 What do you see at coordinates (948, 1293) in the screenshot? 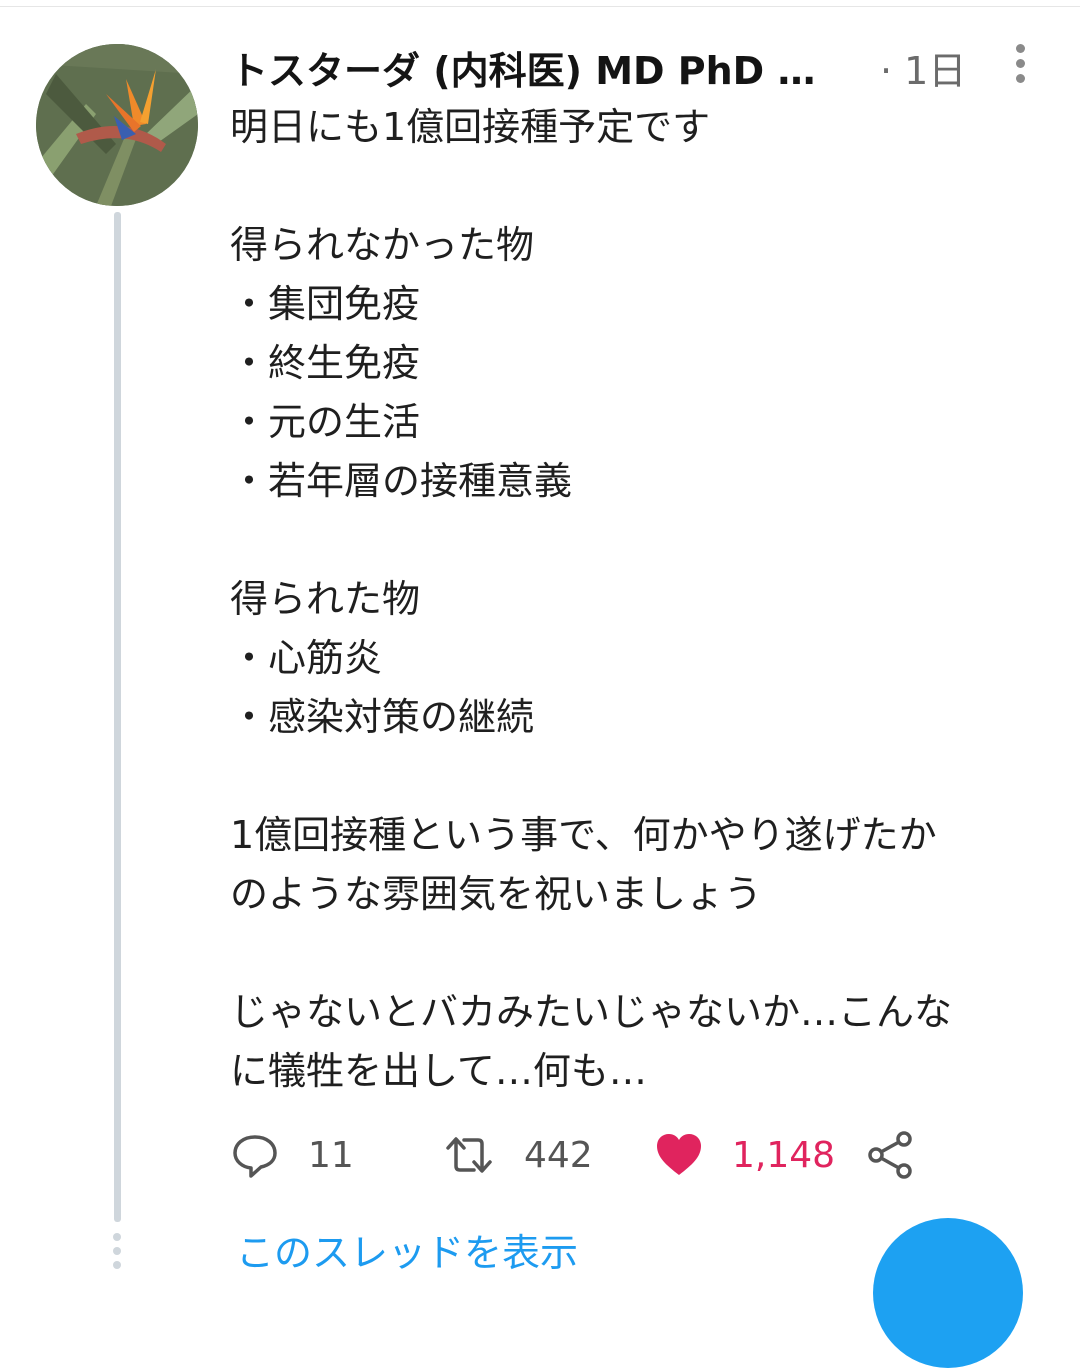
I see `compose-button` at bounding box center [948, 1293].